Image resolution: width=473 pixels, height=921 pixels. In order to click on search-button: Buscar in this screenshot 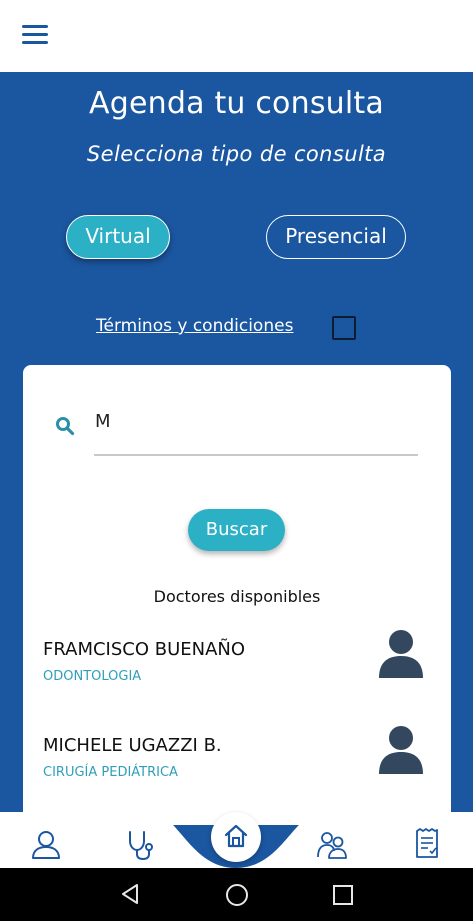, I will do `click(236, 530)`.